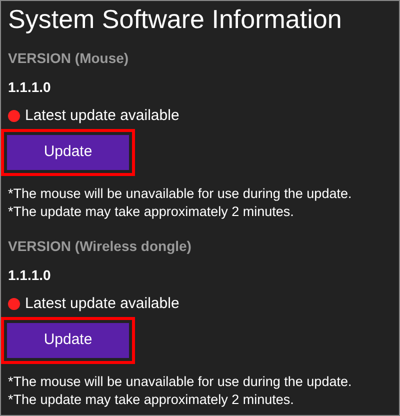 The image size is (400, 416). Describe the element at coordinates (175, 19) in the screenshot. I see `page-title: System Software Information` at that location.